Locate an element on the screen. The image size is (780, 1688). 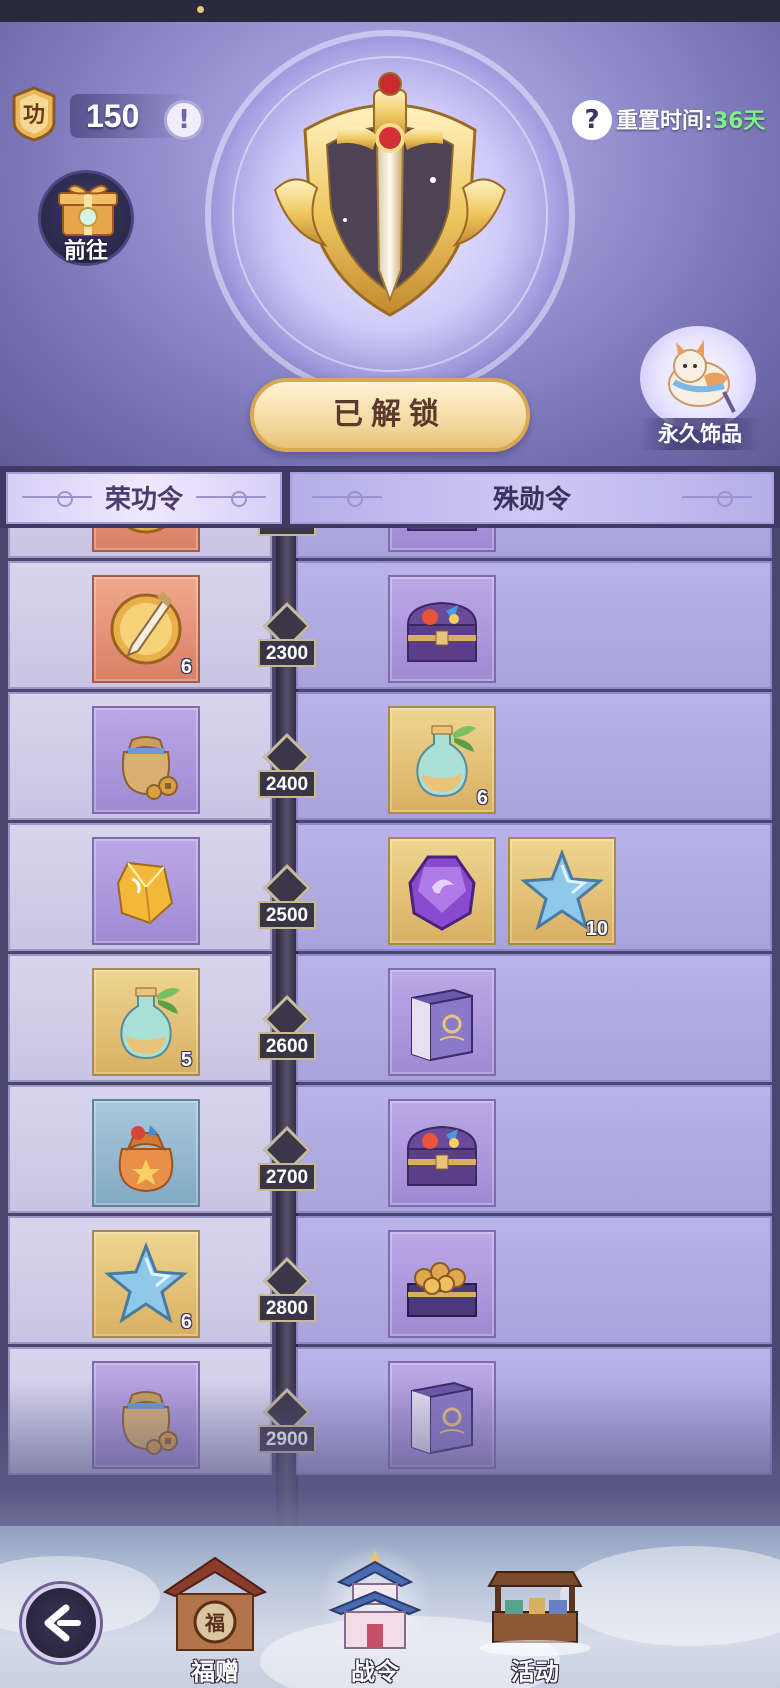
sword-emblem-icon is located at coordinates (390, 194).